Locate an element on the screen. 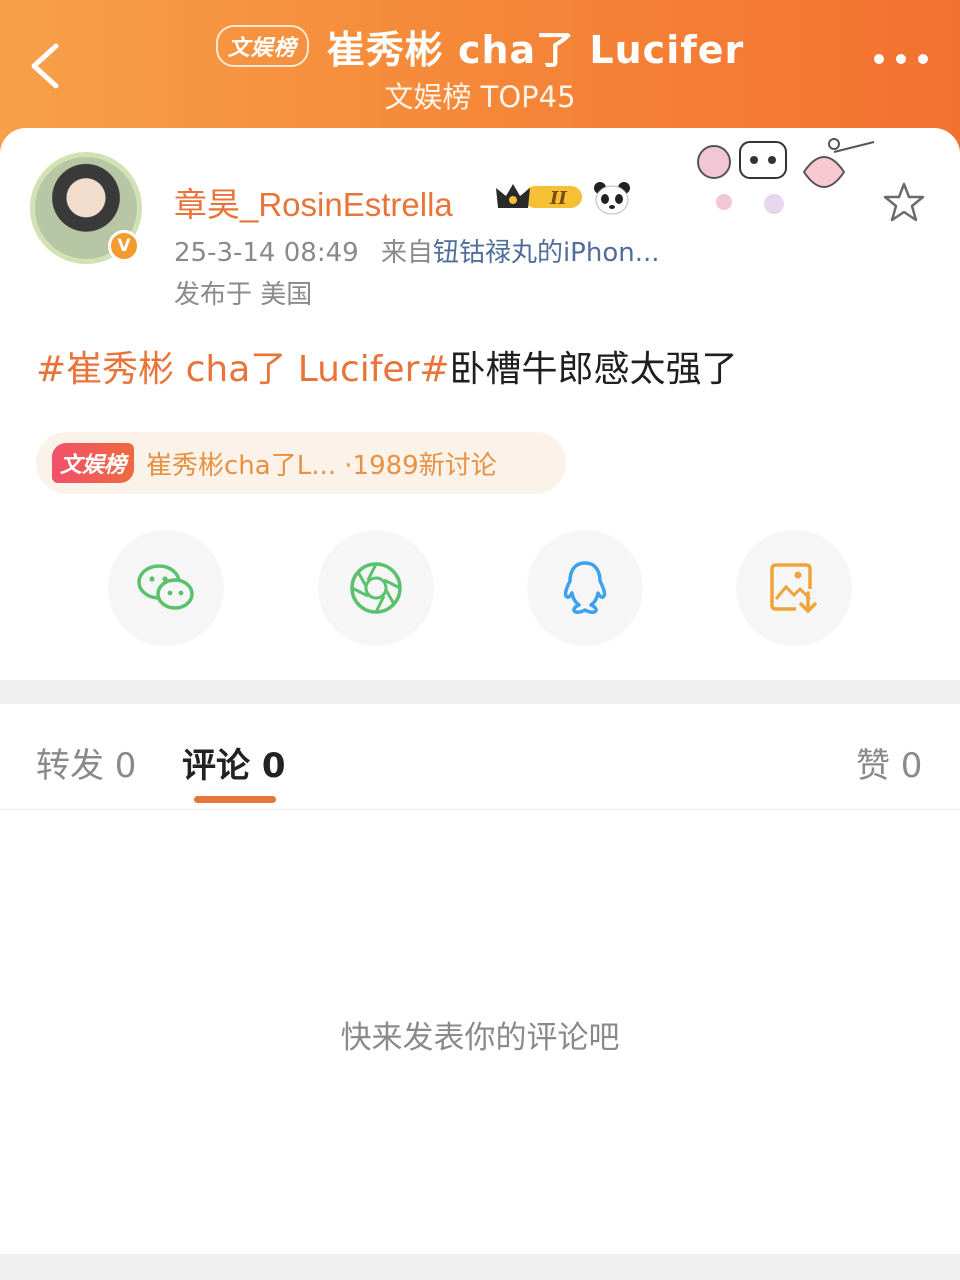 The height and width of the screenshot is (1280, 960). source-prefix: 来自 is located at coordinates (406, 253).